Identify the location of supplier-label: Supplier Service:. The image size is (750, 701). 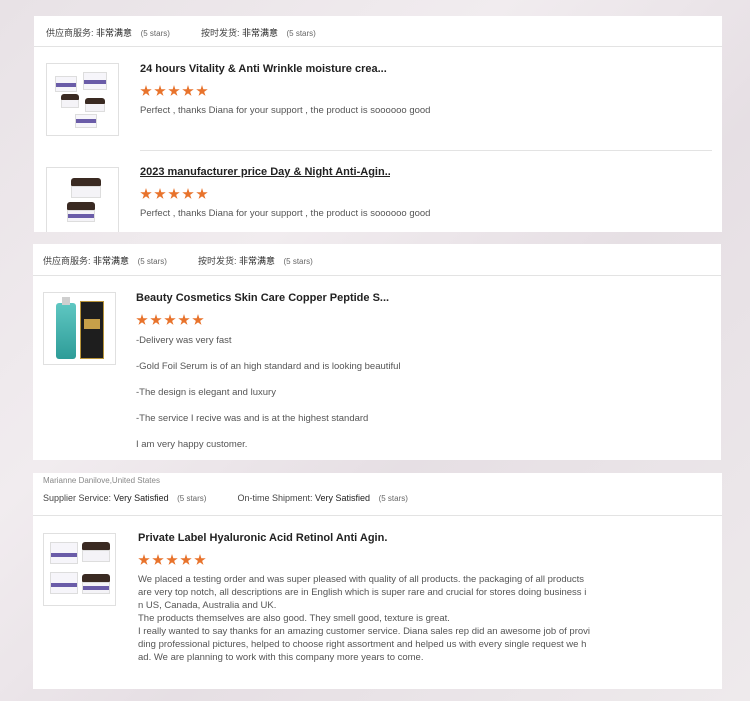
(77, 498).